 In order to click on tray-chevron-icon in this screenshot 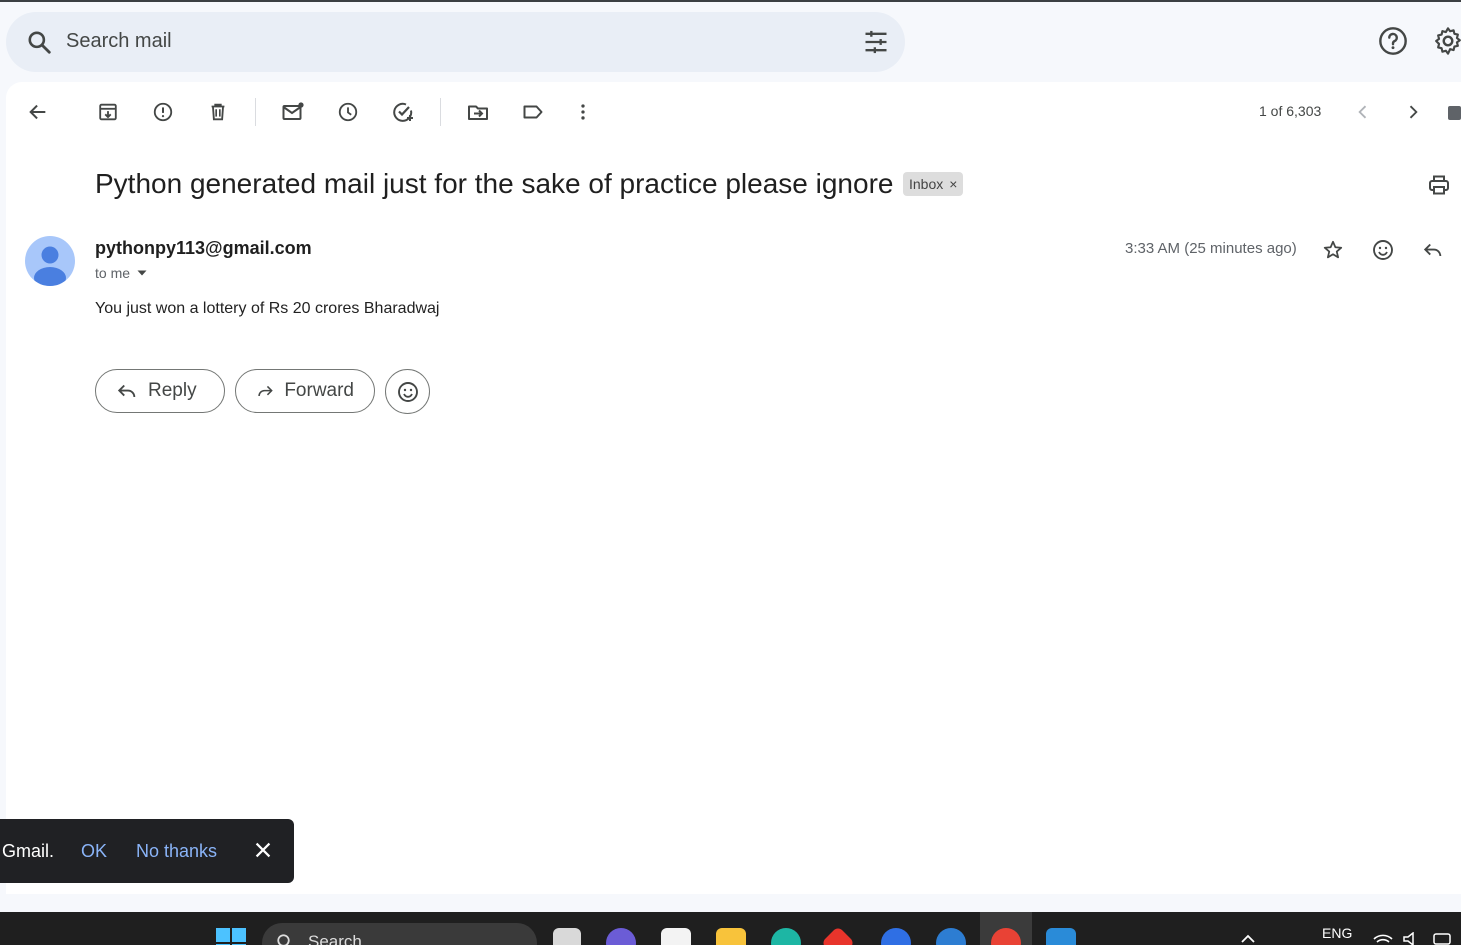, I will do `click(1248, 939)`.